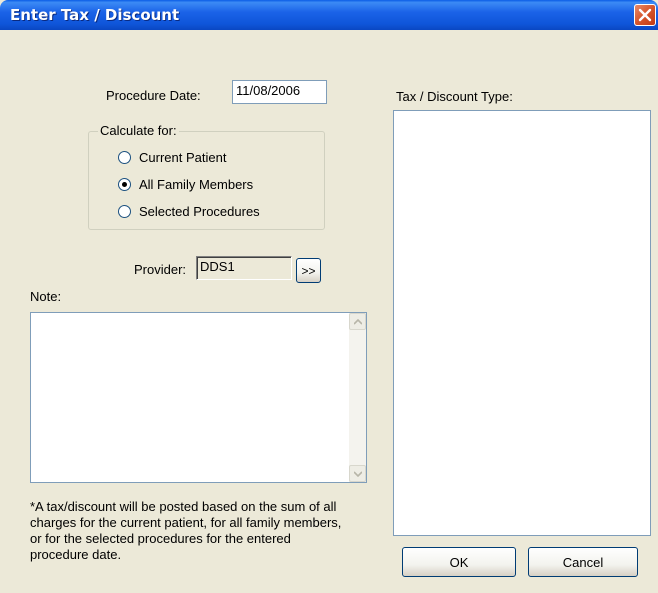 Image resolution: width=658 pixels, height=593 pixels. I want to click on radio-selected-procedures: Selected Procedures, so click(189, 211).